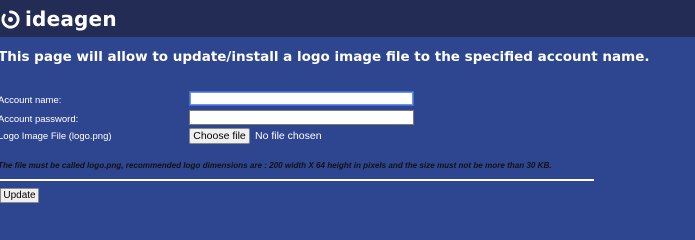 The image size is (695, 240). Describe the element at coordinates (301, 117) in the screenshot. I see `account-password-input` at that location.